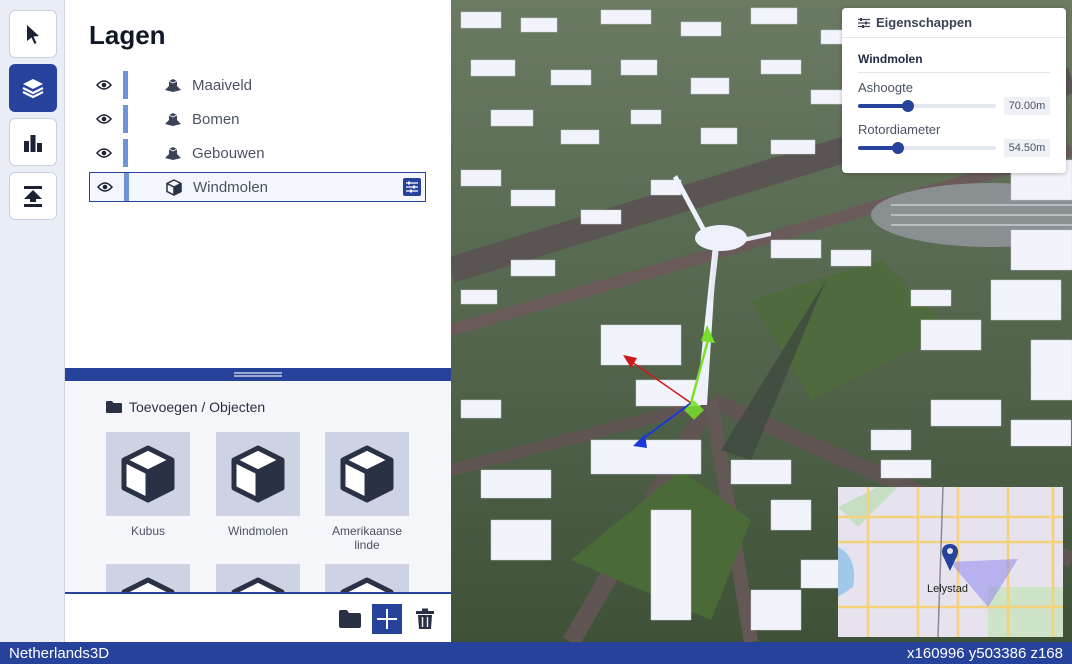  I want to click on trash-icon, so click(425, 618).